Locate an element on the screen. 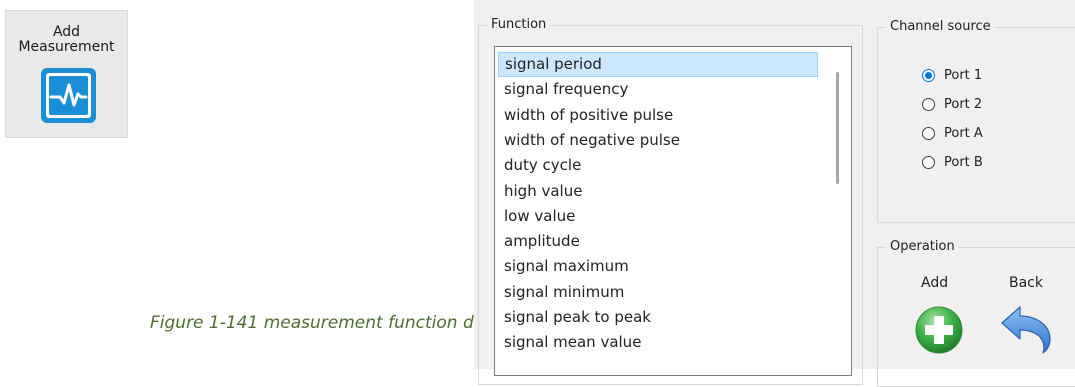 This screenshot has height=387, width=1075. operation-group: Operation Add Back is located at coordinates (976, 313).